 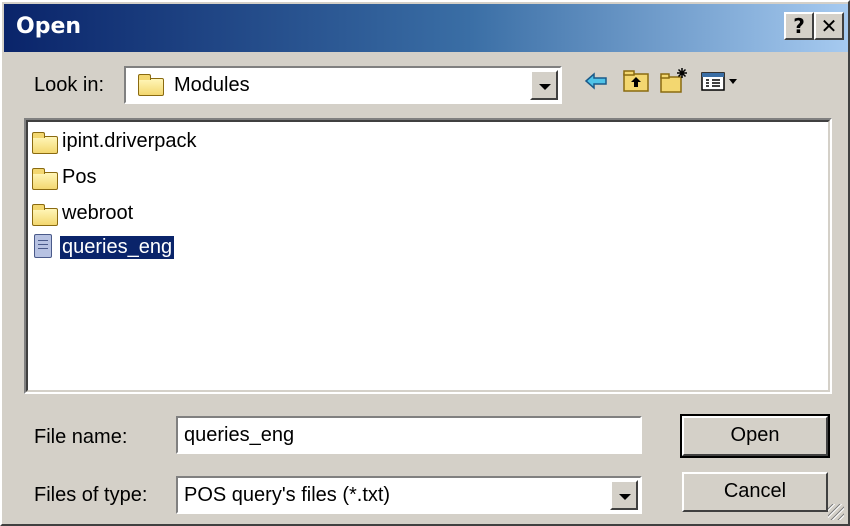 I want to click on list-item-label: Pos, so click(x=79, y=177).